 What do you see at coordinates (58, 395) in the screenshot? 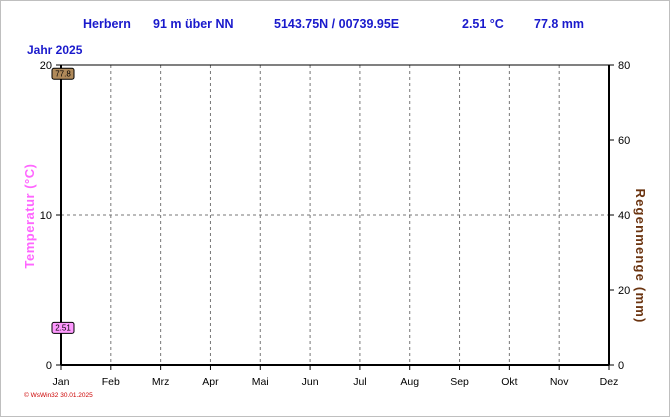
I see `footer-credit: © WsWin32 30.01.2025` at bounding box center [58, 395].